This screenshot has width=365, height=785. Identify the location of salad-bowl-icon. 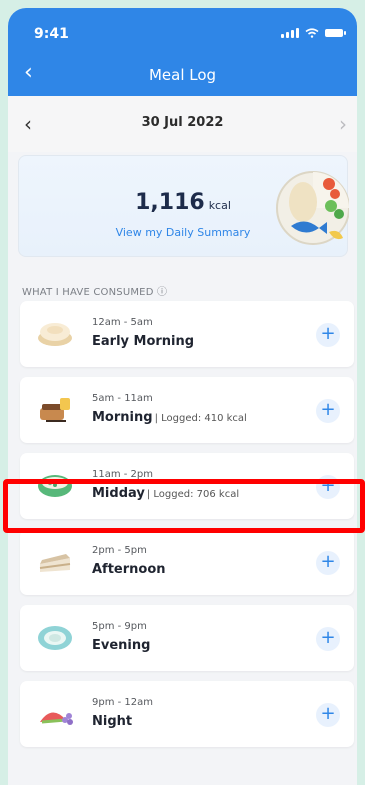
(55, 486).